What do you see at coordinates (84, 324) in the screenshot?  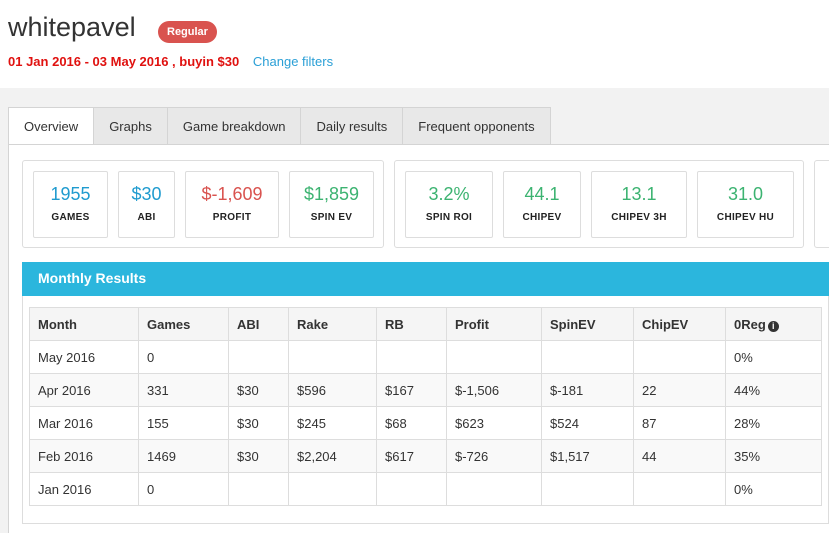 I see `col-month: Month` at bounding box center [84, 324].